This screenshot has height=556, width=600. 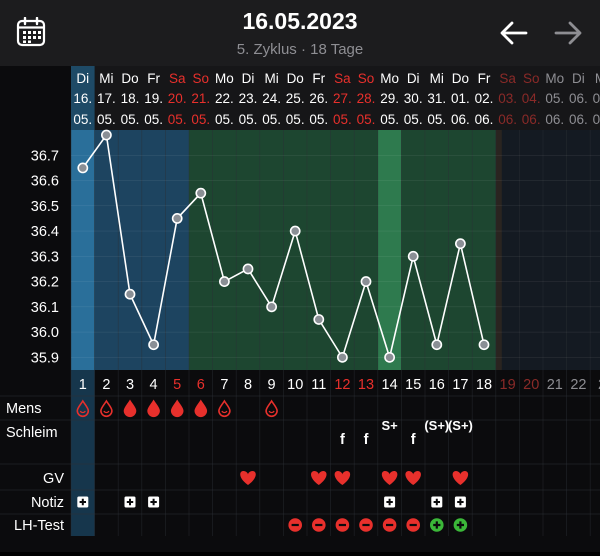 I want to click on date-header-d: 19., so click(x=153, y=98).